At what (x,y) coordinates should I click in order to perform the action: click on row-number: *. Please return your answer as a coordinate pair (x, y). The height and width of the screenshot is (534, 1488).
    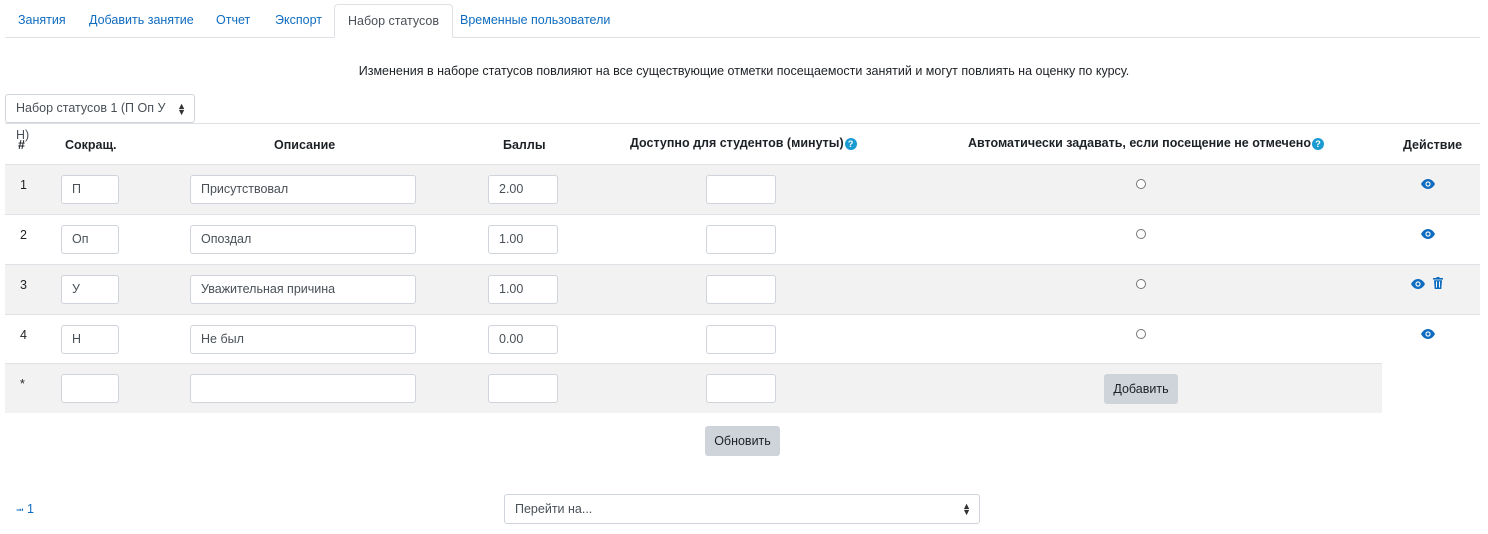
    Looking at the image, I should click on (22, 384).